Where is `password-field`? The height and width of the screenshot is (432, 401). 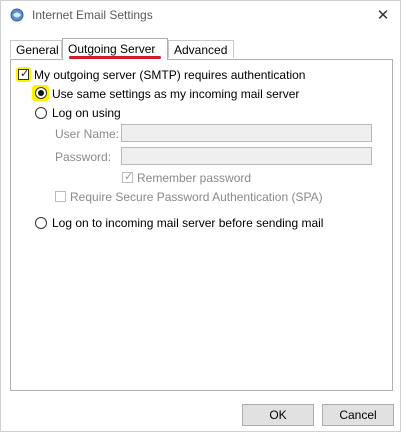
password-field is located at coordinates (246, 156).